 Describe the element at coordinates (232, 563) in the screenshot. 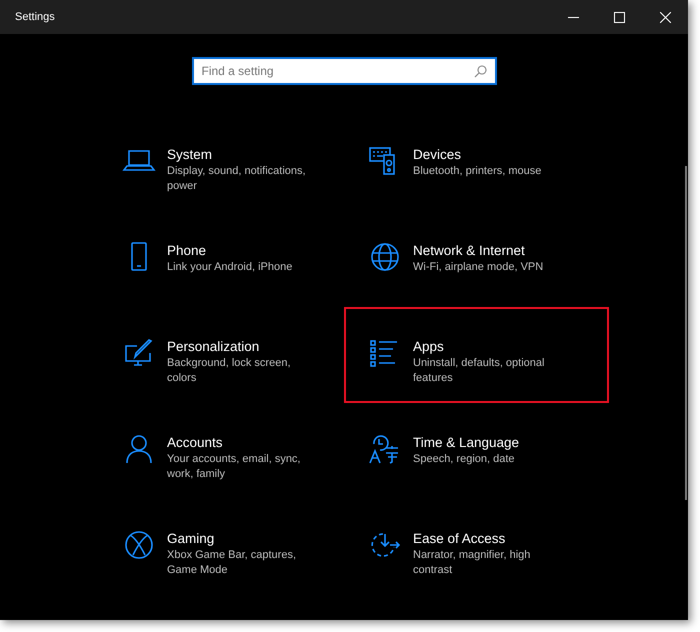

I see `category-description: Xbox Game Bar, captures, Game Mode` at that location.